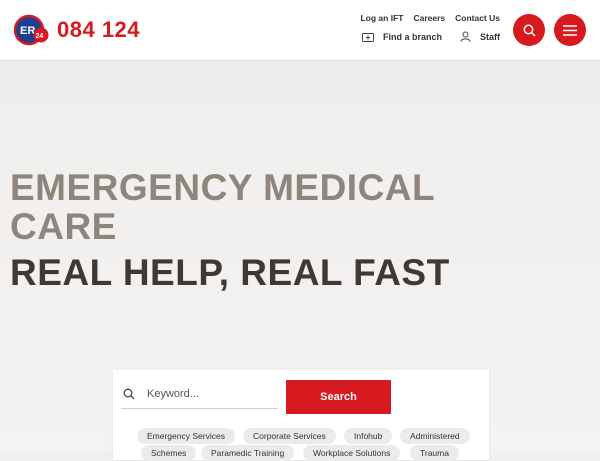 The height and width of the screenshot is (461, 600). I want to click on svg-text: 24, so click(40, 36).